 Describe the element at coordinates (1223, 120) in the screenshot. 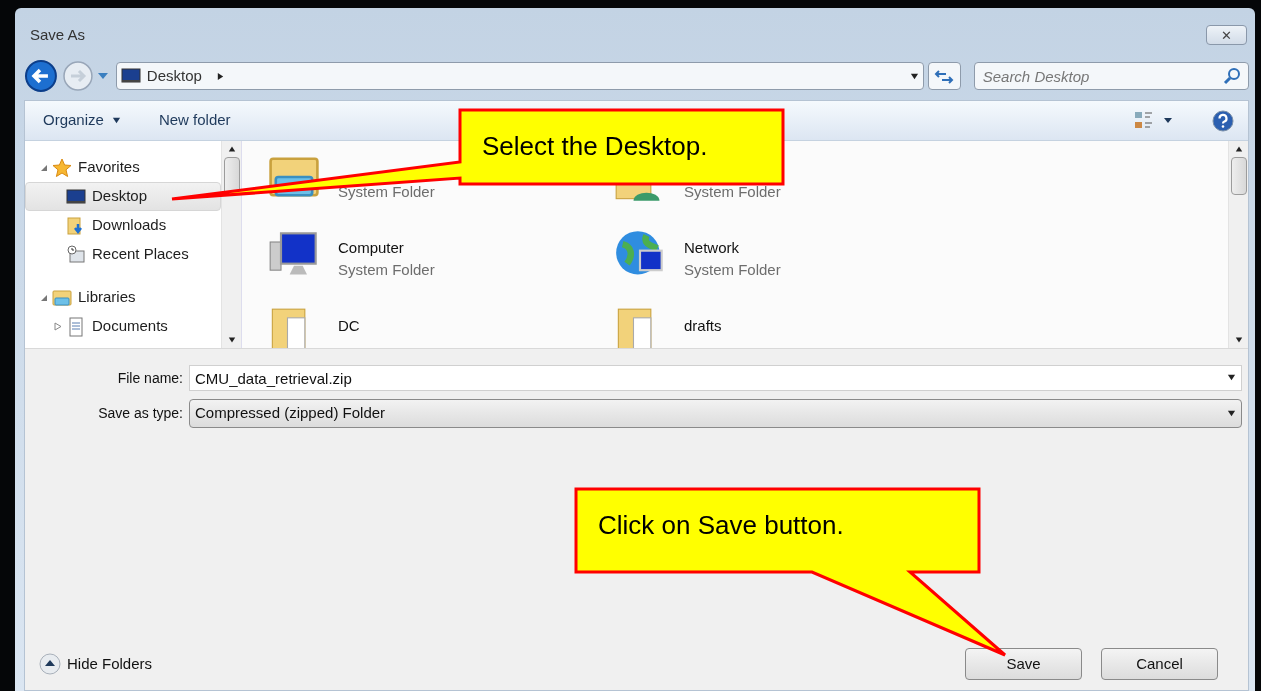

I see `help-icon` at that location.